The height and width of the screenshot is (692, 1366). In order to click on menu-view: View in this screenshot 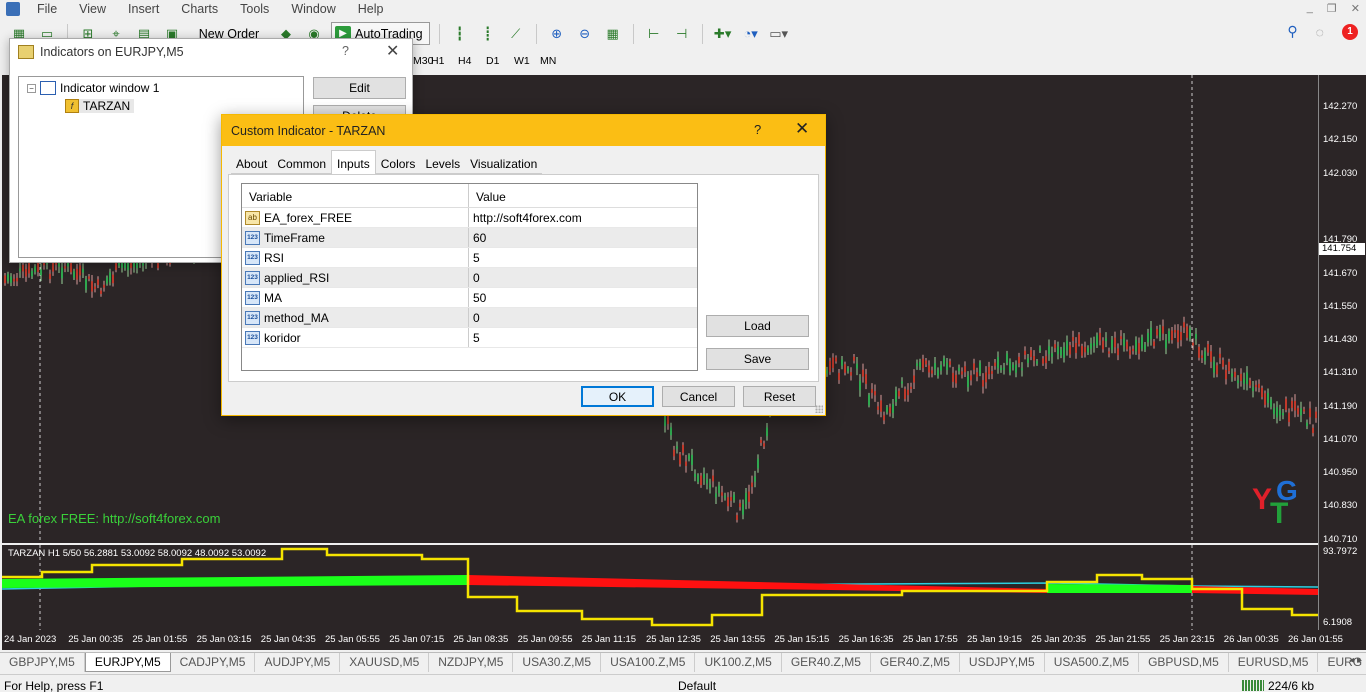, I will do `click(92, 9)`.